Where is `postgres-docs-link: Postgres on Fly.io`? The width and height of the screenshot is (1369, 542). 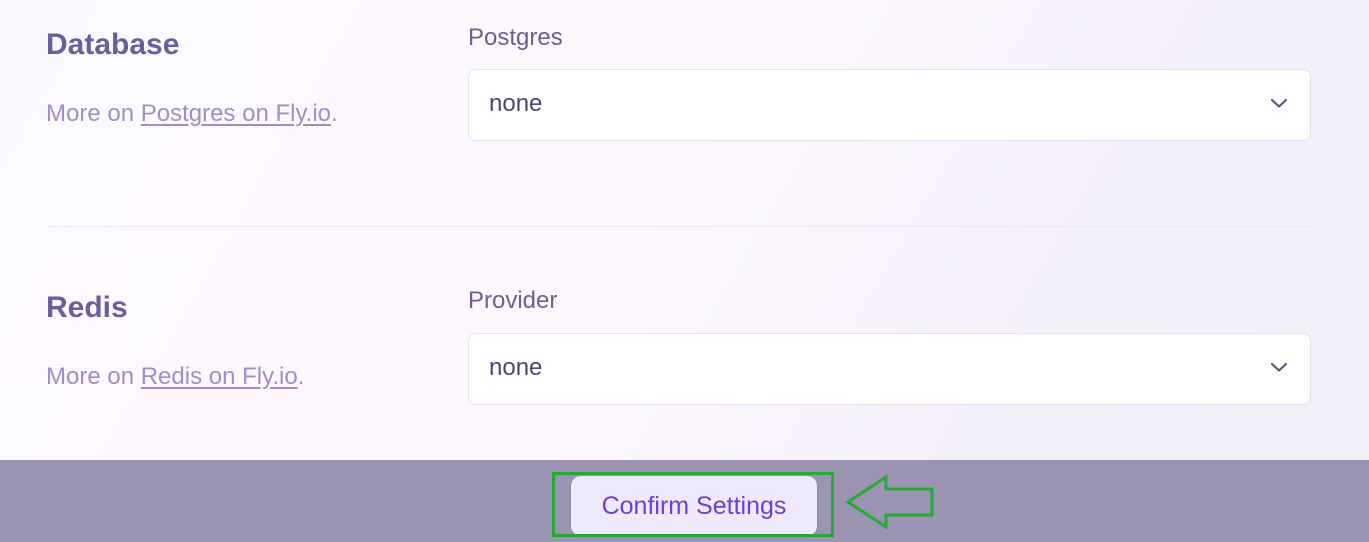
postgres-docs-link: Postgres on Fly.io is located at coordinates (236, 113).